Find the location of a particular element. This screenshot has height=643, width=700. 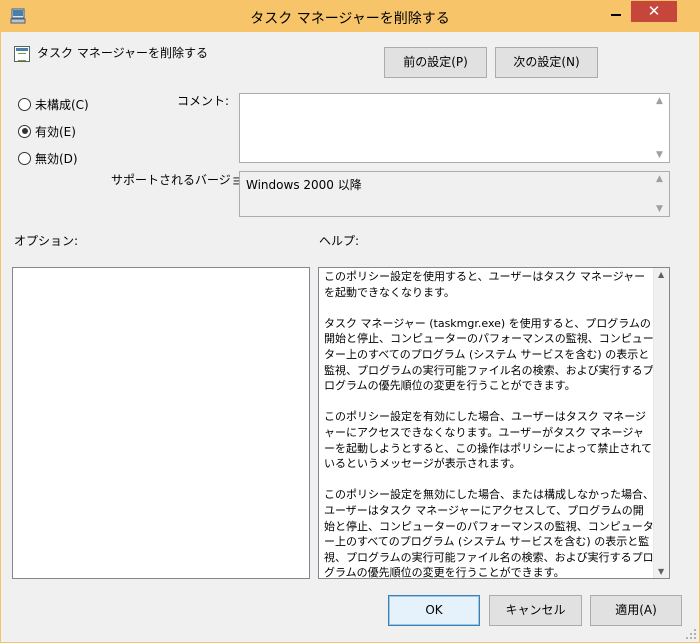

supported-scroll: ▲ ▼ is located at coordinates (660, 194).